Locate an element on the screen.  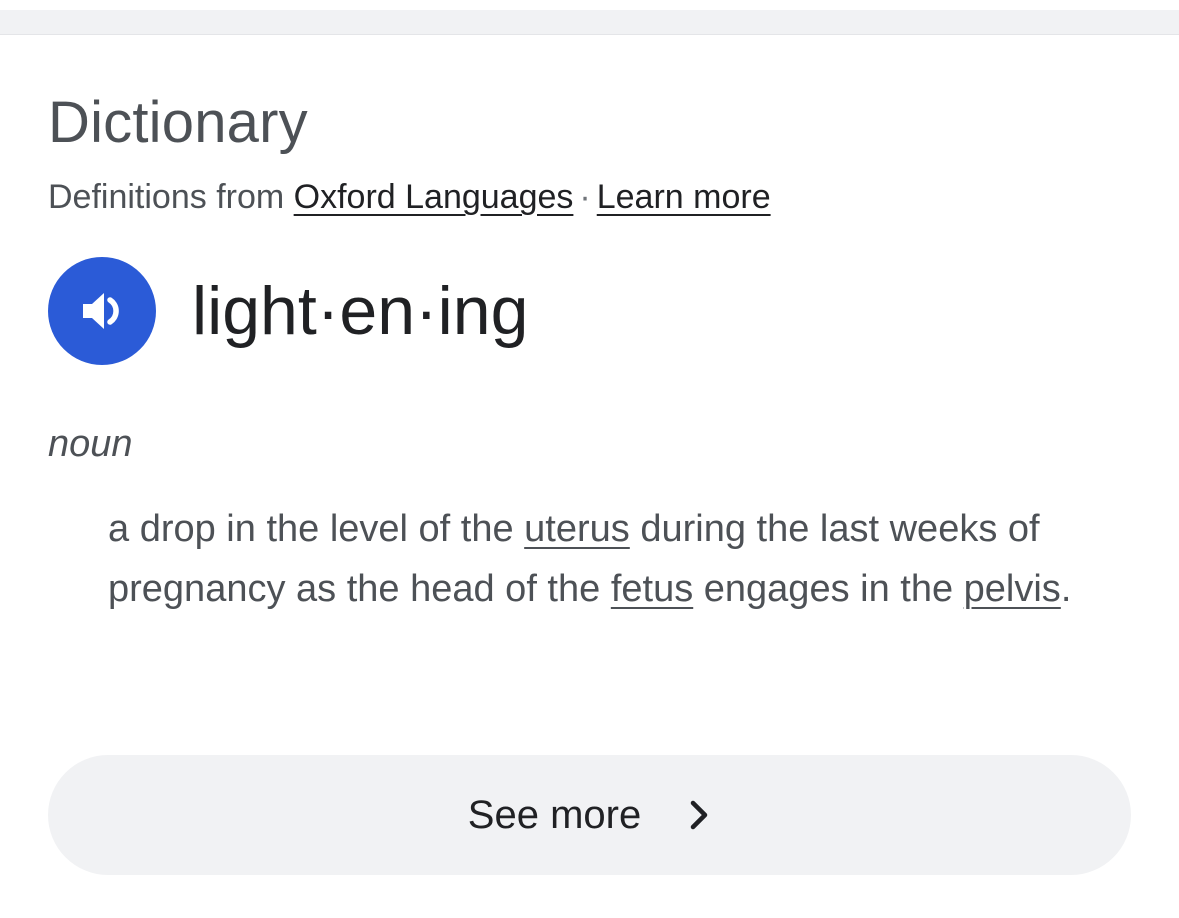
source-prefix: Definitions from is located at coordinates (171, 197).